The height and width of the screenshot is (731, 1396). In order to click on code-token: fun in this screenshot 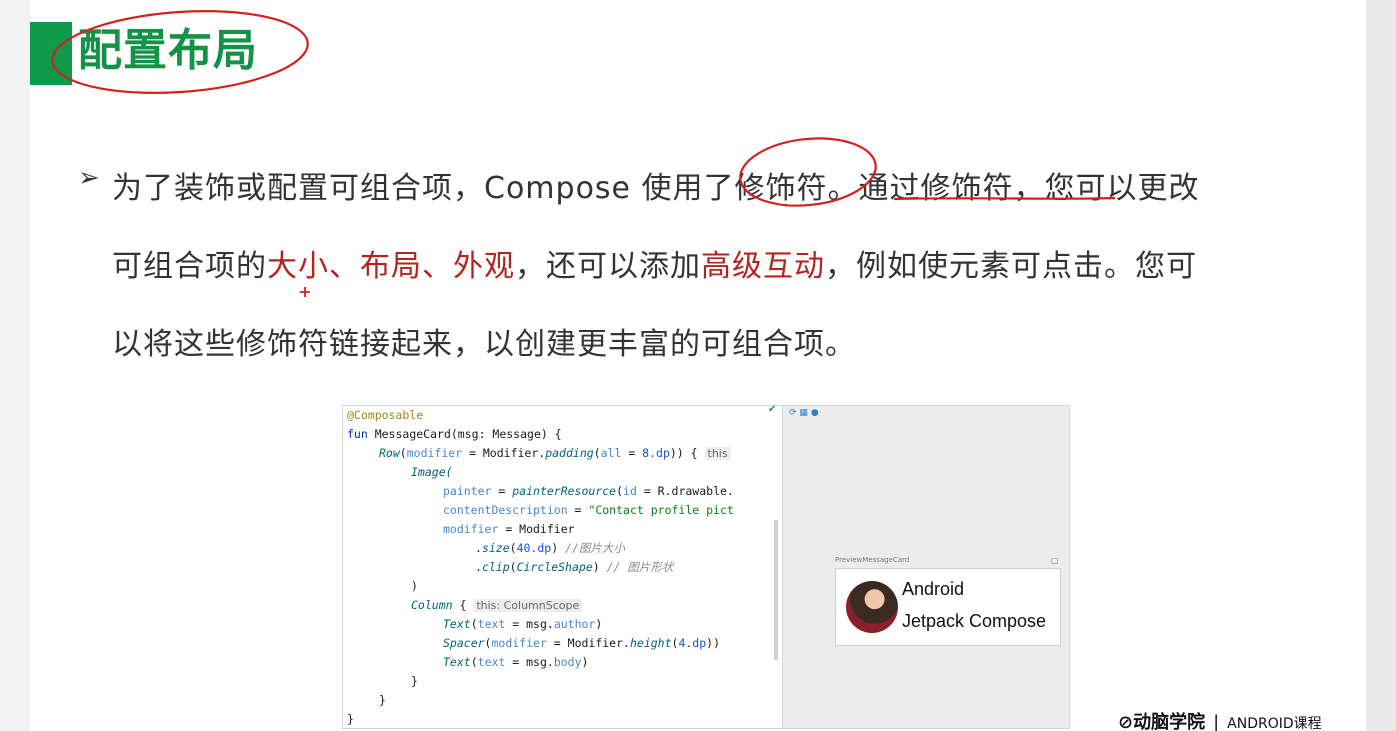, I will do `click(361, 434)`.